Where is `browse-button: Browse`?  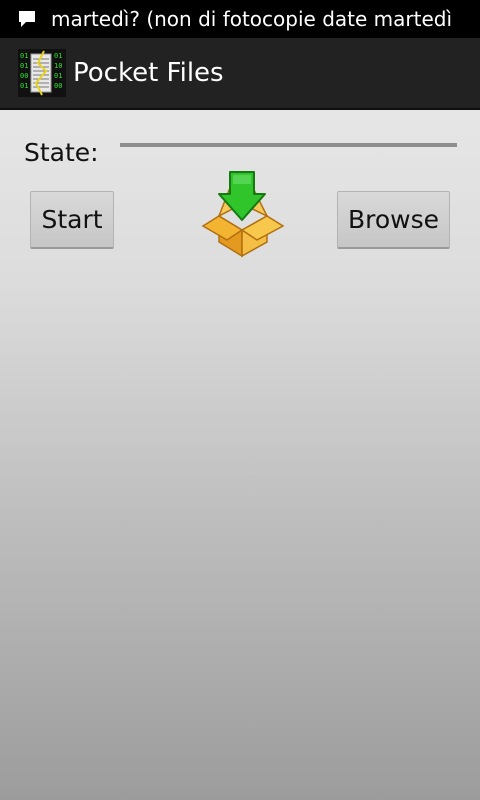 browse-button: Browse is located at coordinates (393, 220).